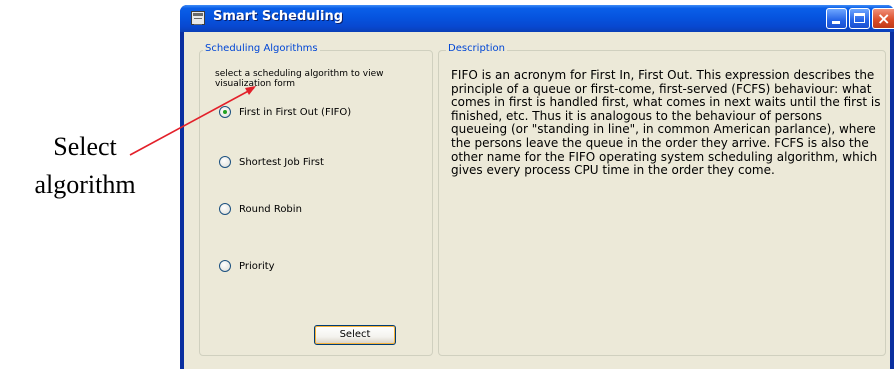 This screenshot has width=894, height=369. I want to click on radio-priority: Priority, so click(247, 266).